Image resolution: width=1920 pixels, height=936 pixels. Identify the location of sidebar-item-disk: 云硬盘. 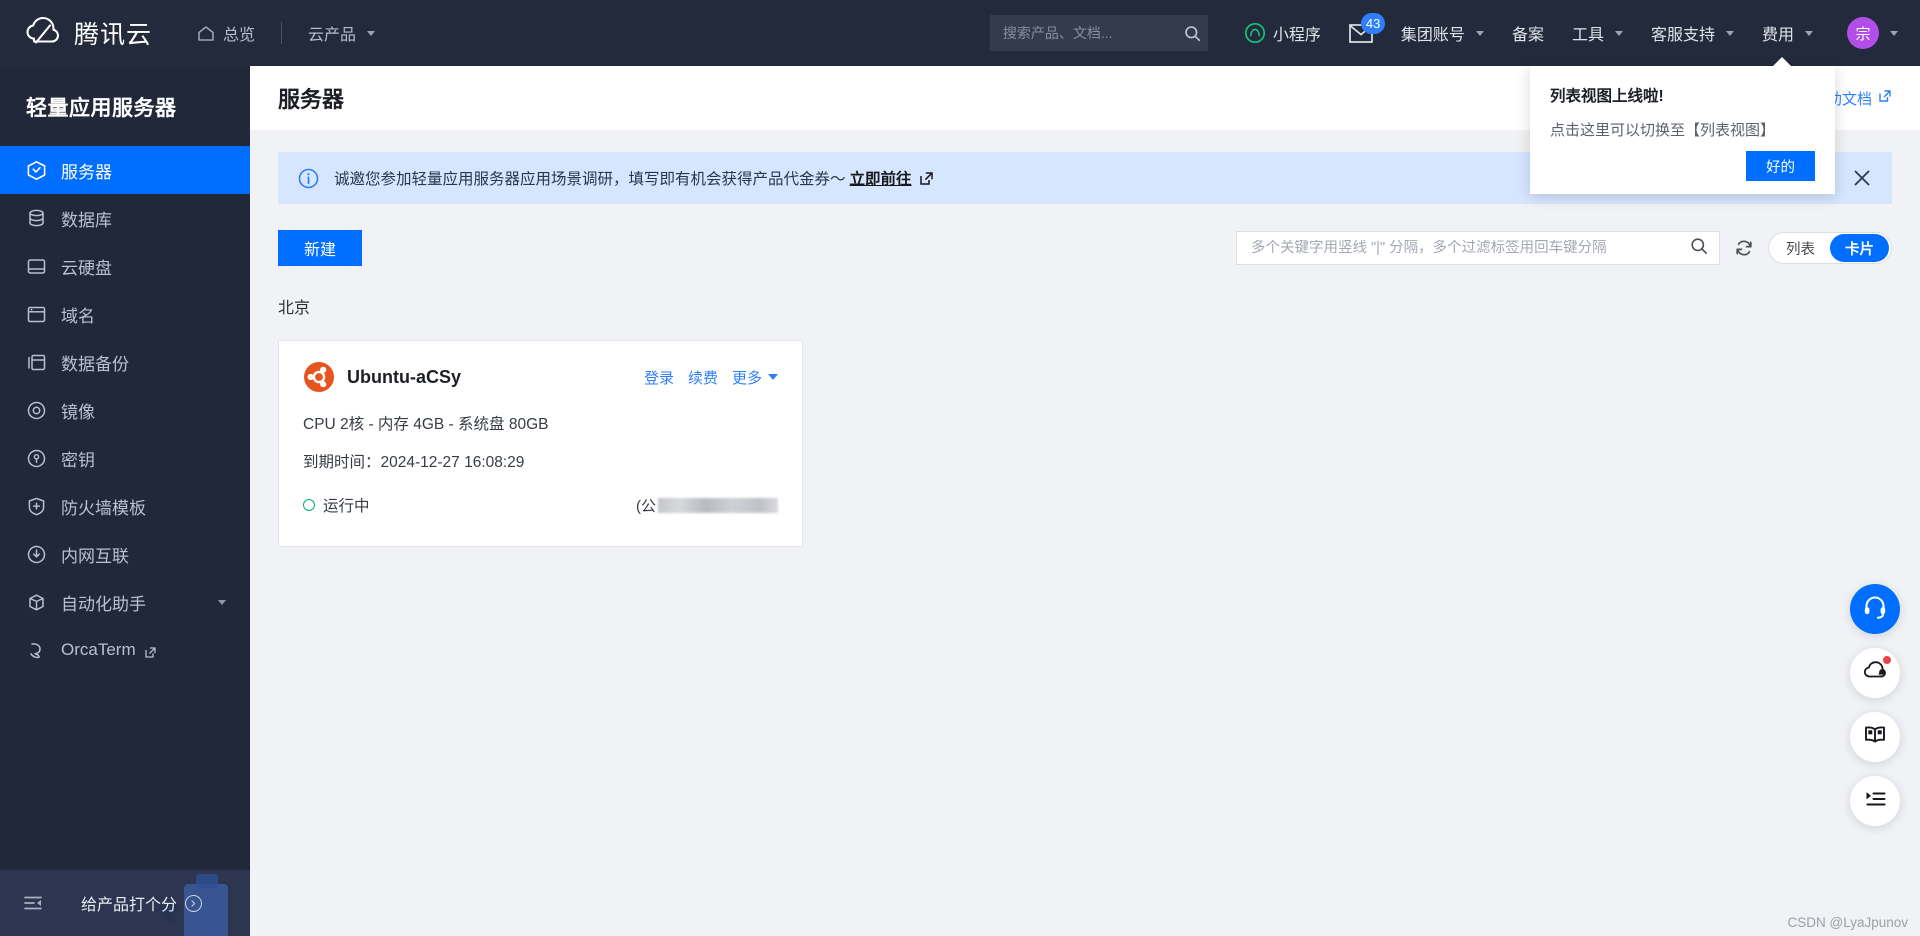
(125, 266).